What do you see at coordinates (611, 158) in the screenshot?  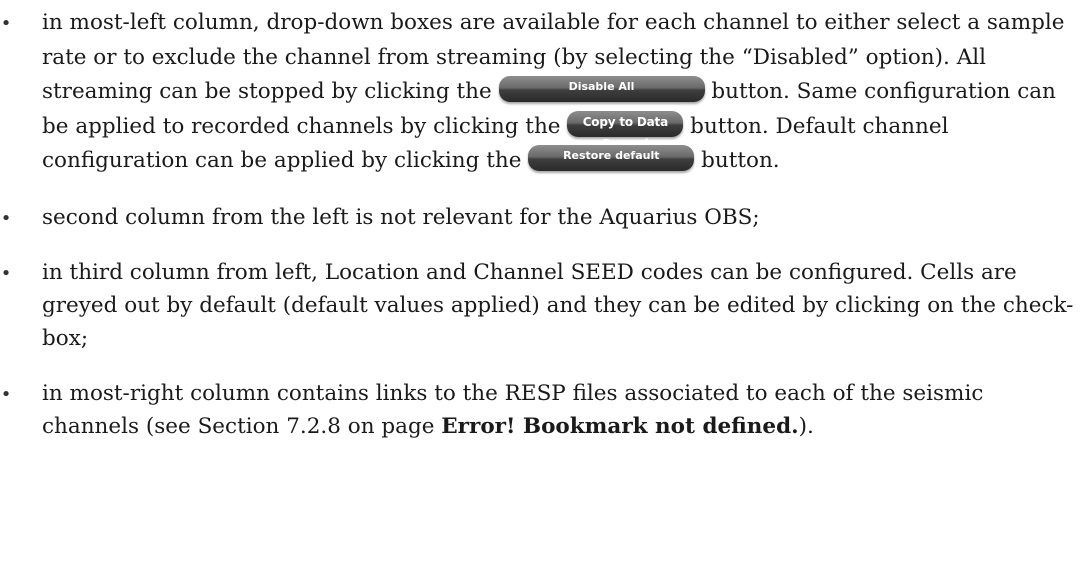 I see `restore-default-button: Restore default` at bounding box center [611, 158].